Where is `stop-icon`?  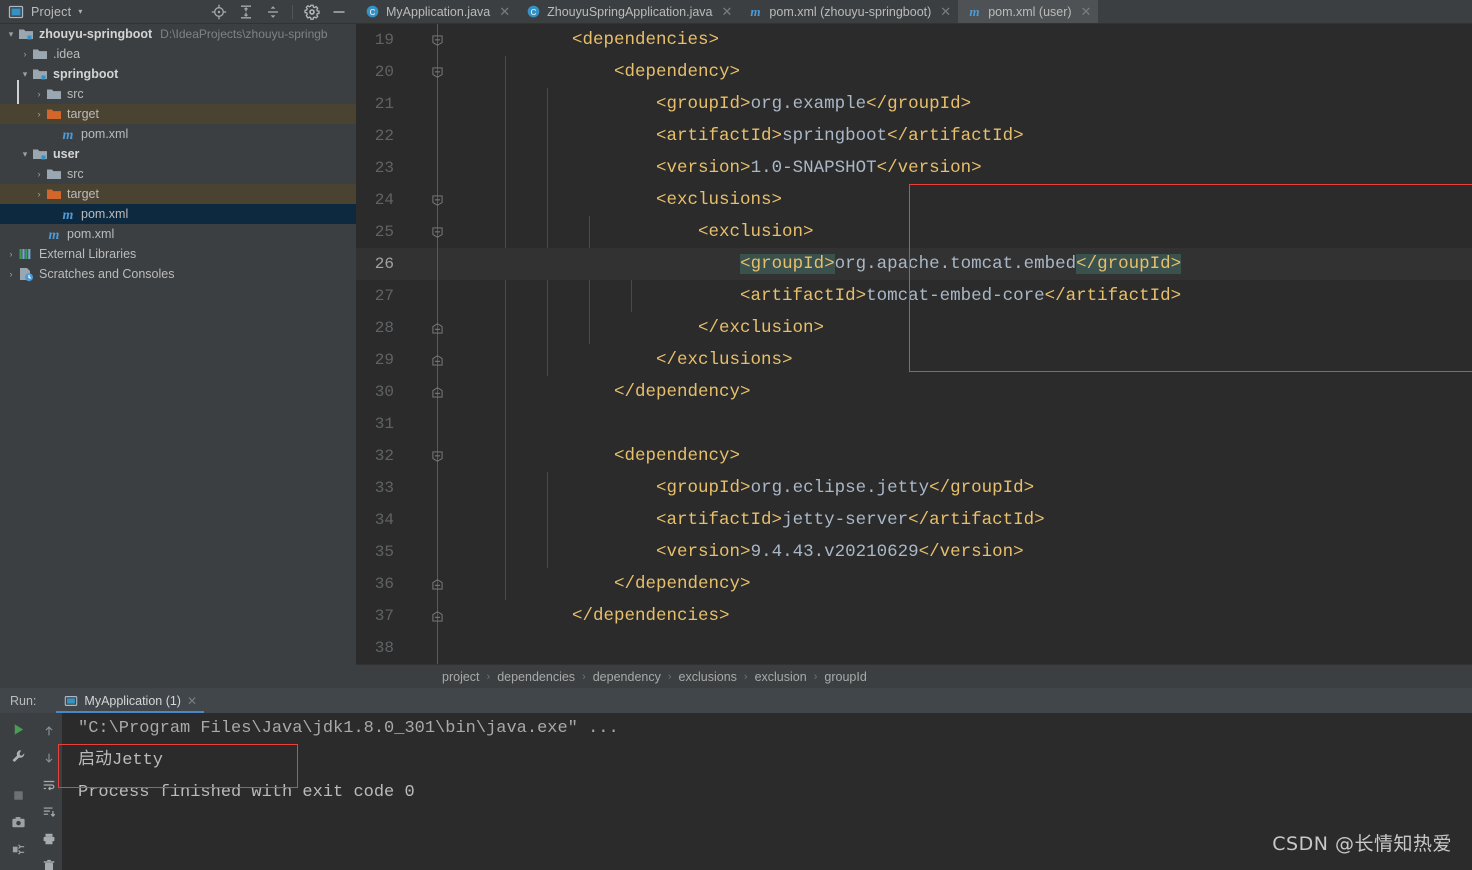
stop-icon is located at coordinates (18, 795).